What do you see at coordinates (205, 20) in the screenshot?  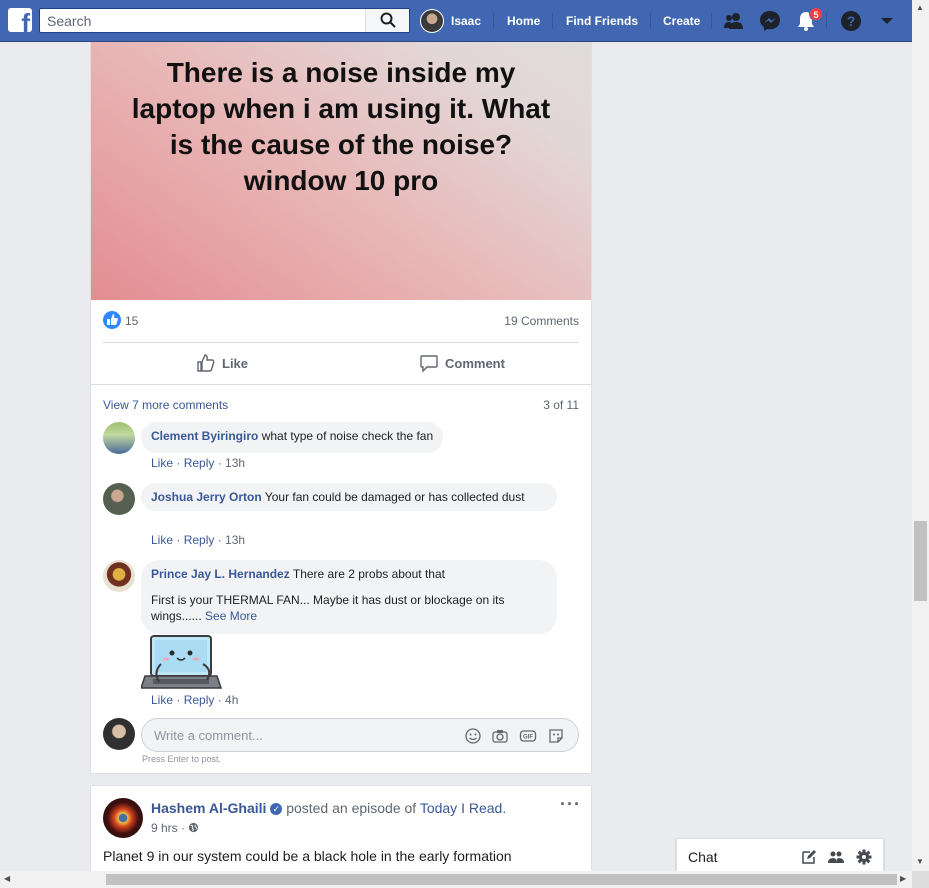 I see `search-input` at bounding box center [205, 20].